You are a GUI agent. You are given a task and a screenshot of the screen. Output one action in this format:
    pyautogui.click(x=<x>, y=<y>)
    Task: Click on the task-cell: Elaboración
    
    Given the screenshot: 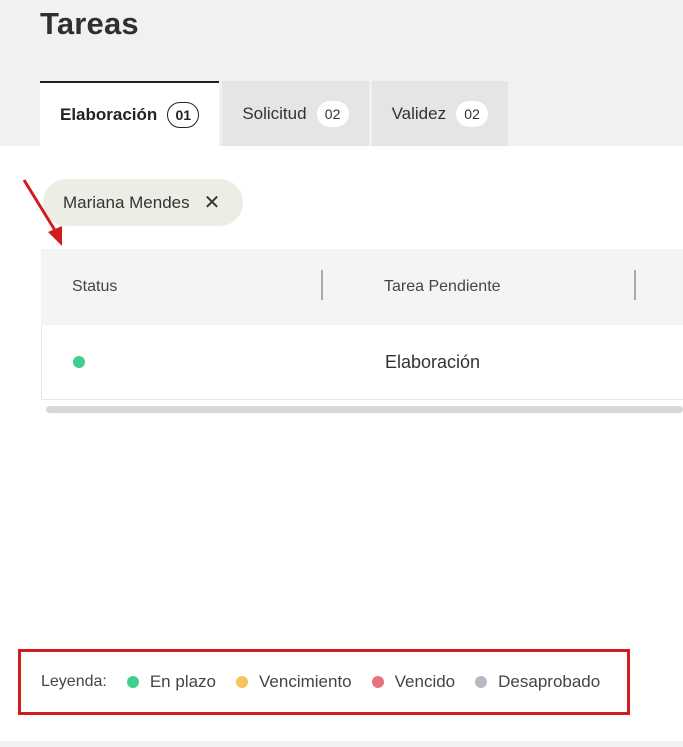 What is the action you would take?
    pyautogui.click(x=433, y=362)
    